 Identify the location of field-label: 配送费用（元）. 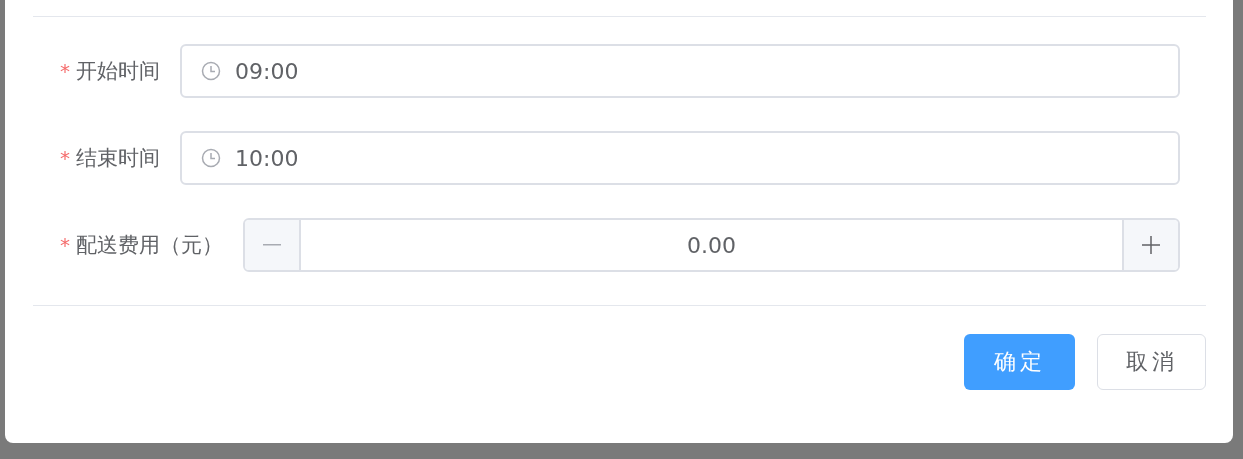
(149, 245).